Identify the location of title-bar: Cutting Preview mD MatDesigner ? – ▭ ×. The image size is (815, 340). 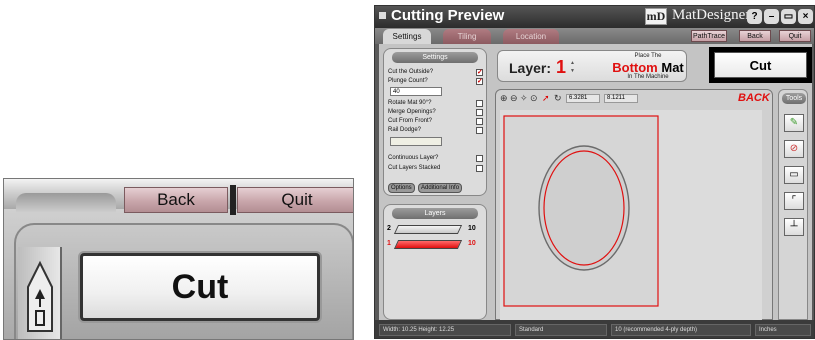
(594, 17).